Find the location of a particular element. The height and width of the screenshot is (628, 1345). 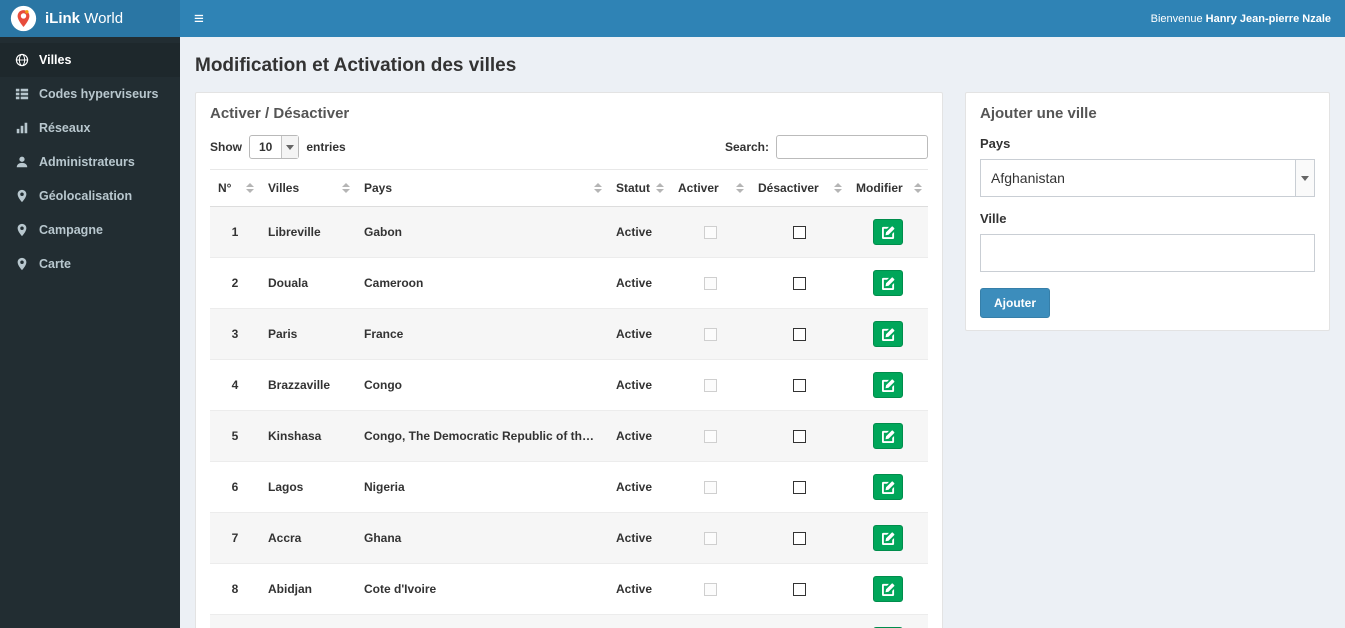

list-icon is located at coordinates (22, 94).